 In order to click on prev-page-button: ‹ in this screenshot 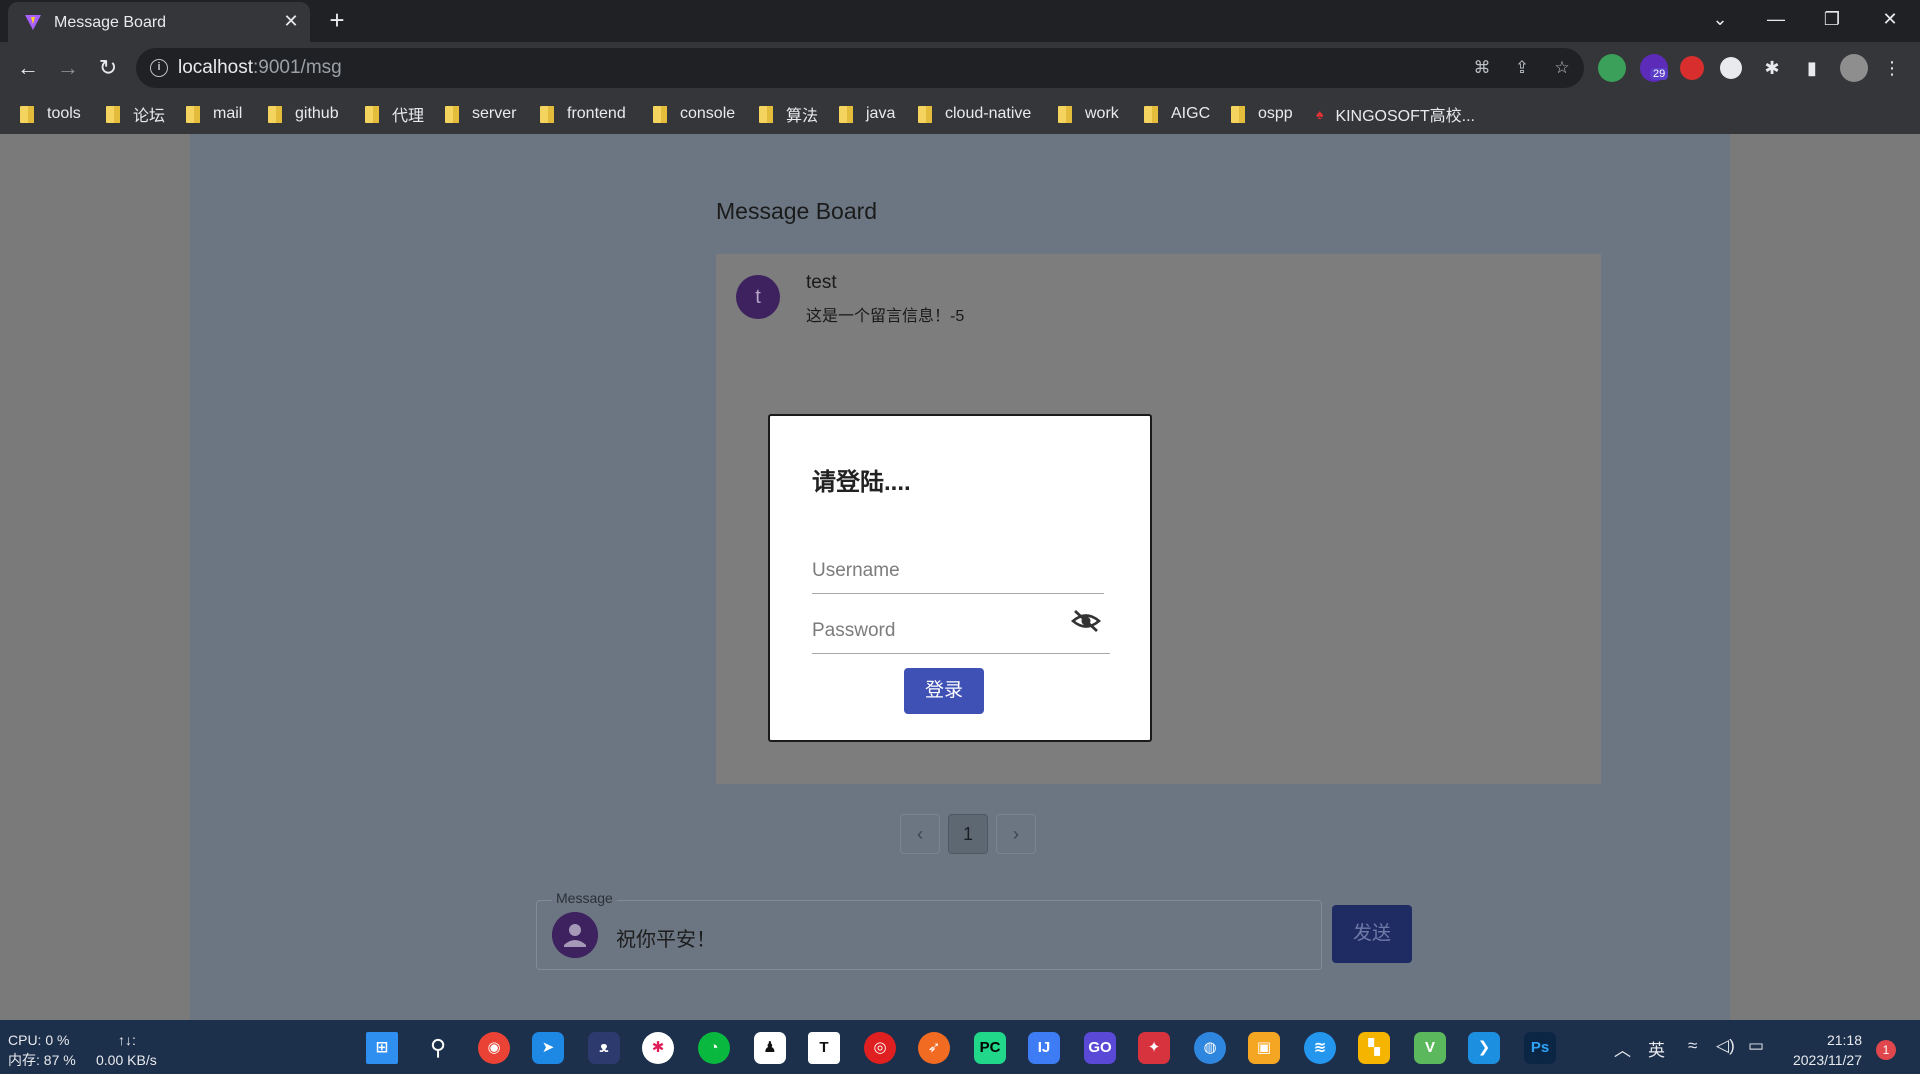, I will do `click(920, 834)`.